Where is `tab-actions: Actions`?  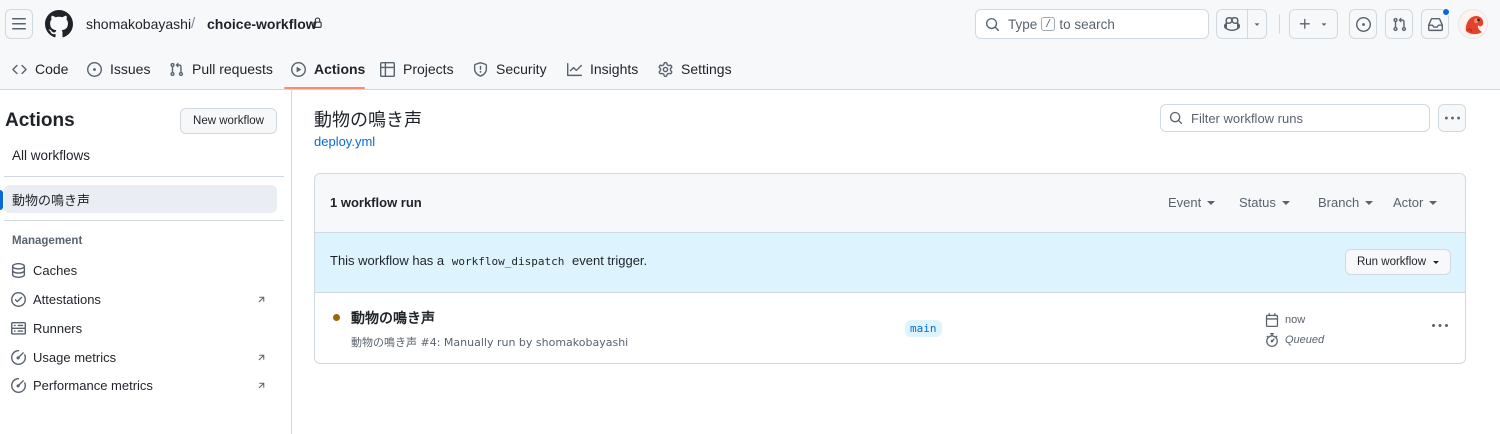 tab-actions: Actions is located at coordinates (328, 69).